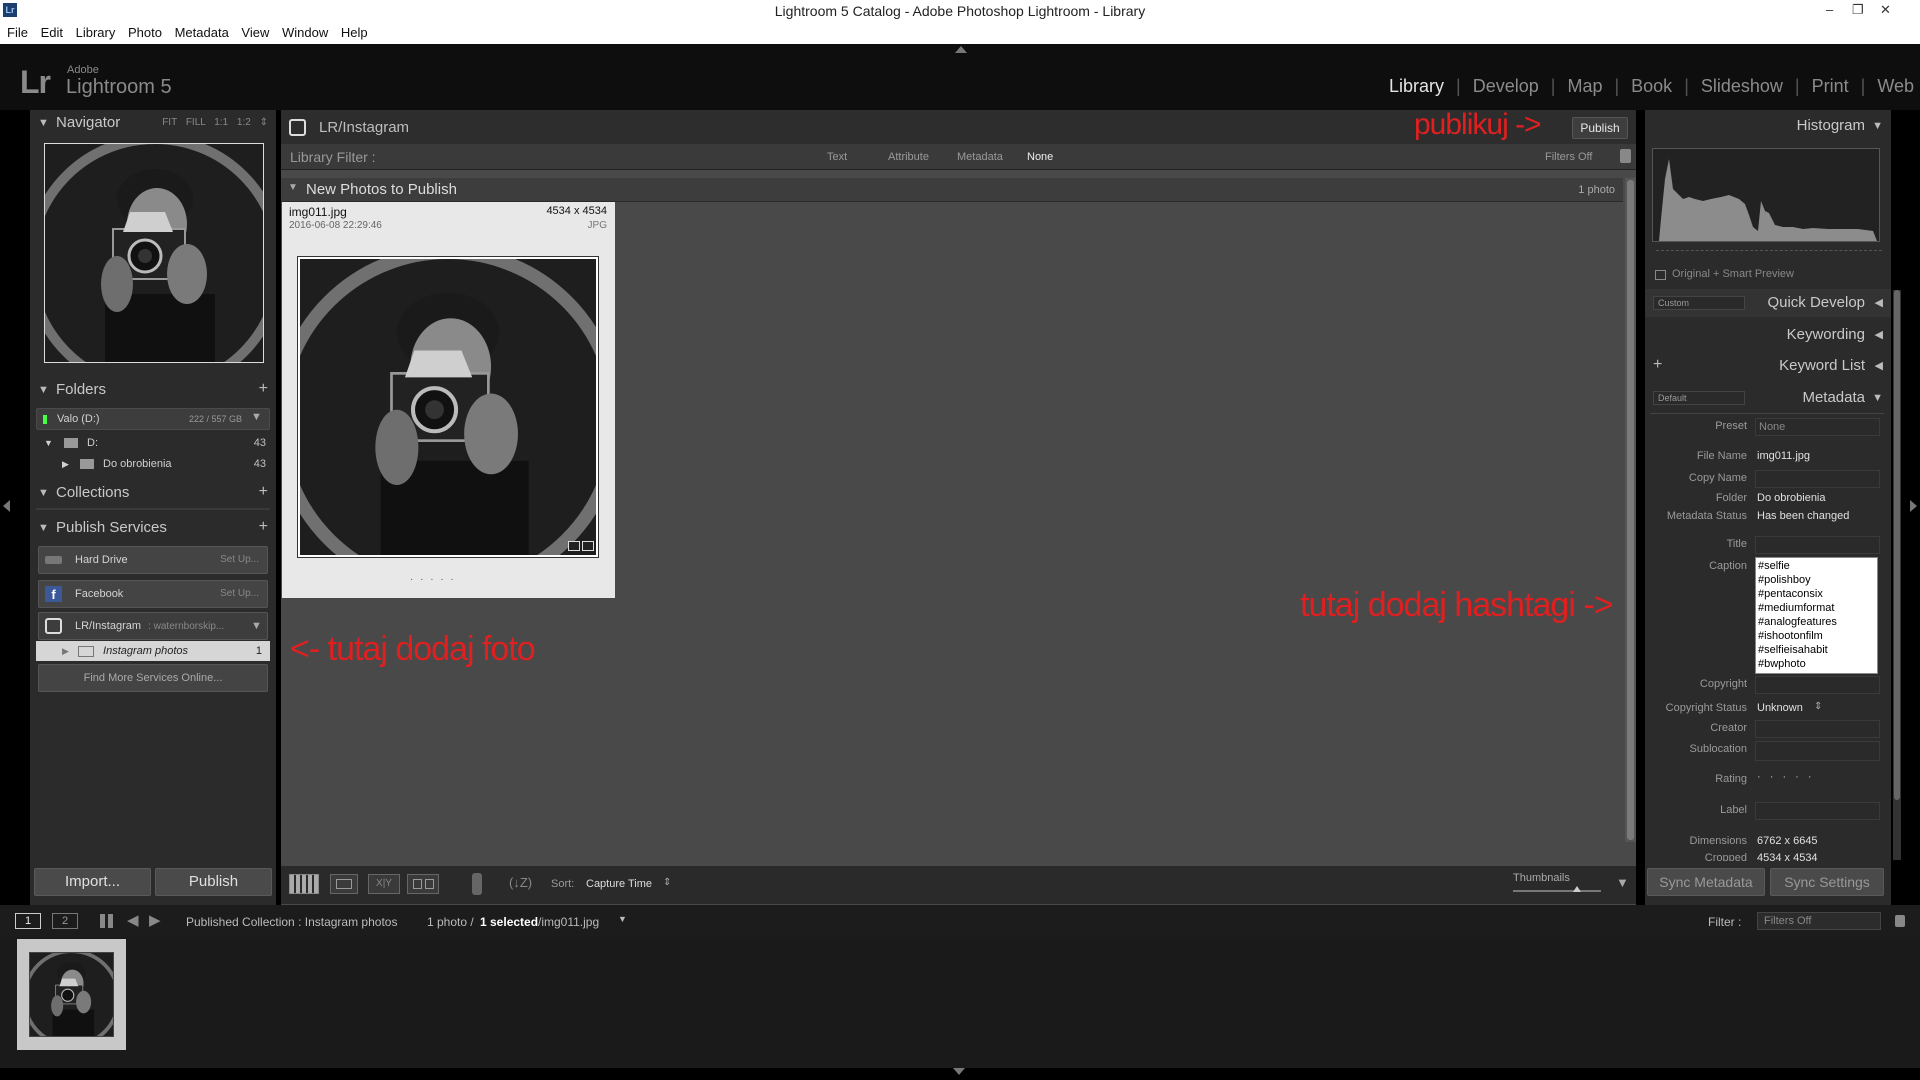  What do you see at coordinates (71, 994) in the screenshot?
I see `filmstrip-thumbnail` at bounding box center [71, 994].